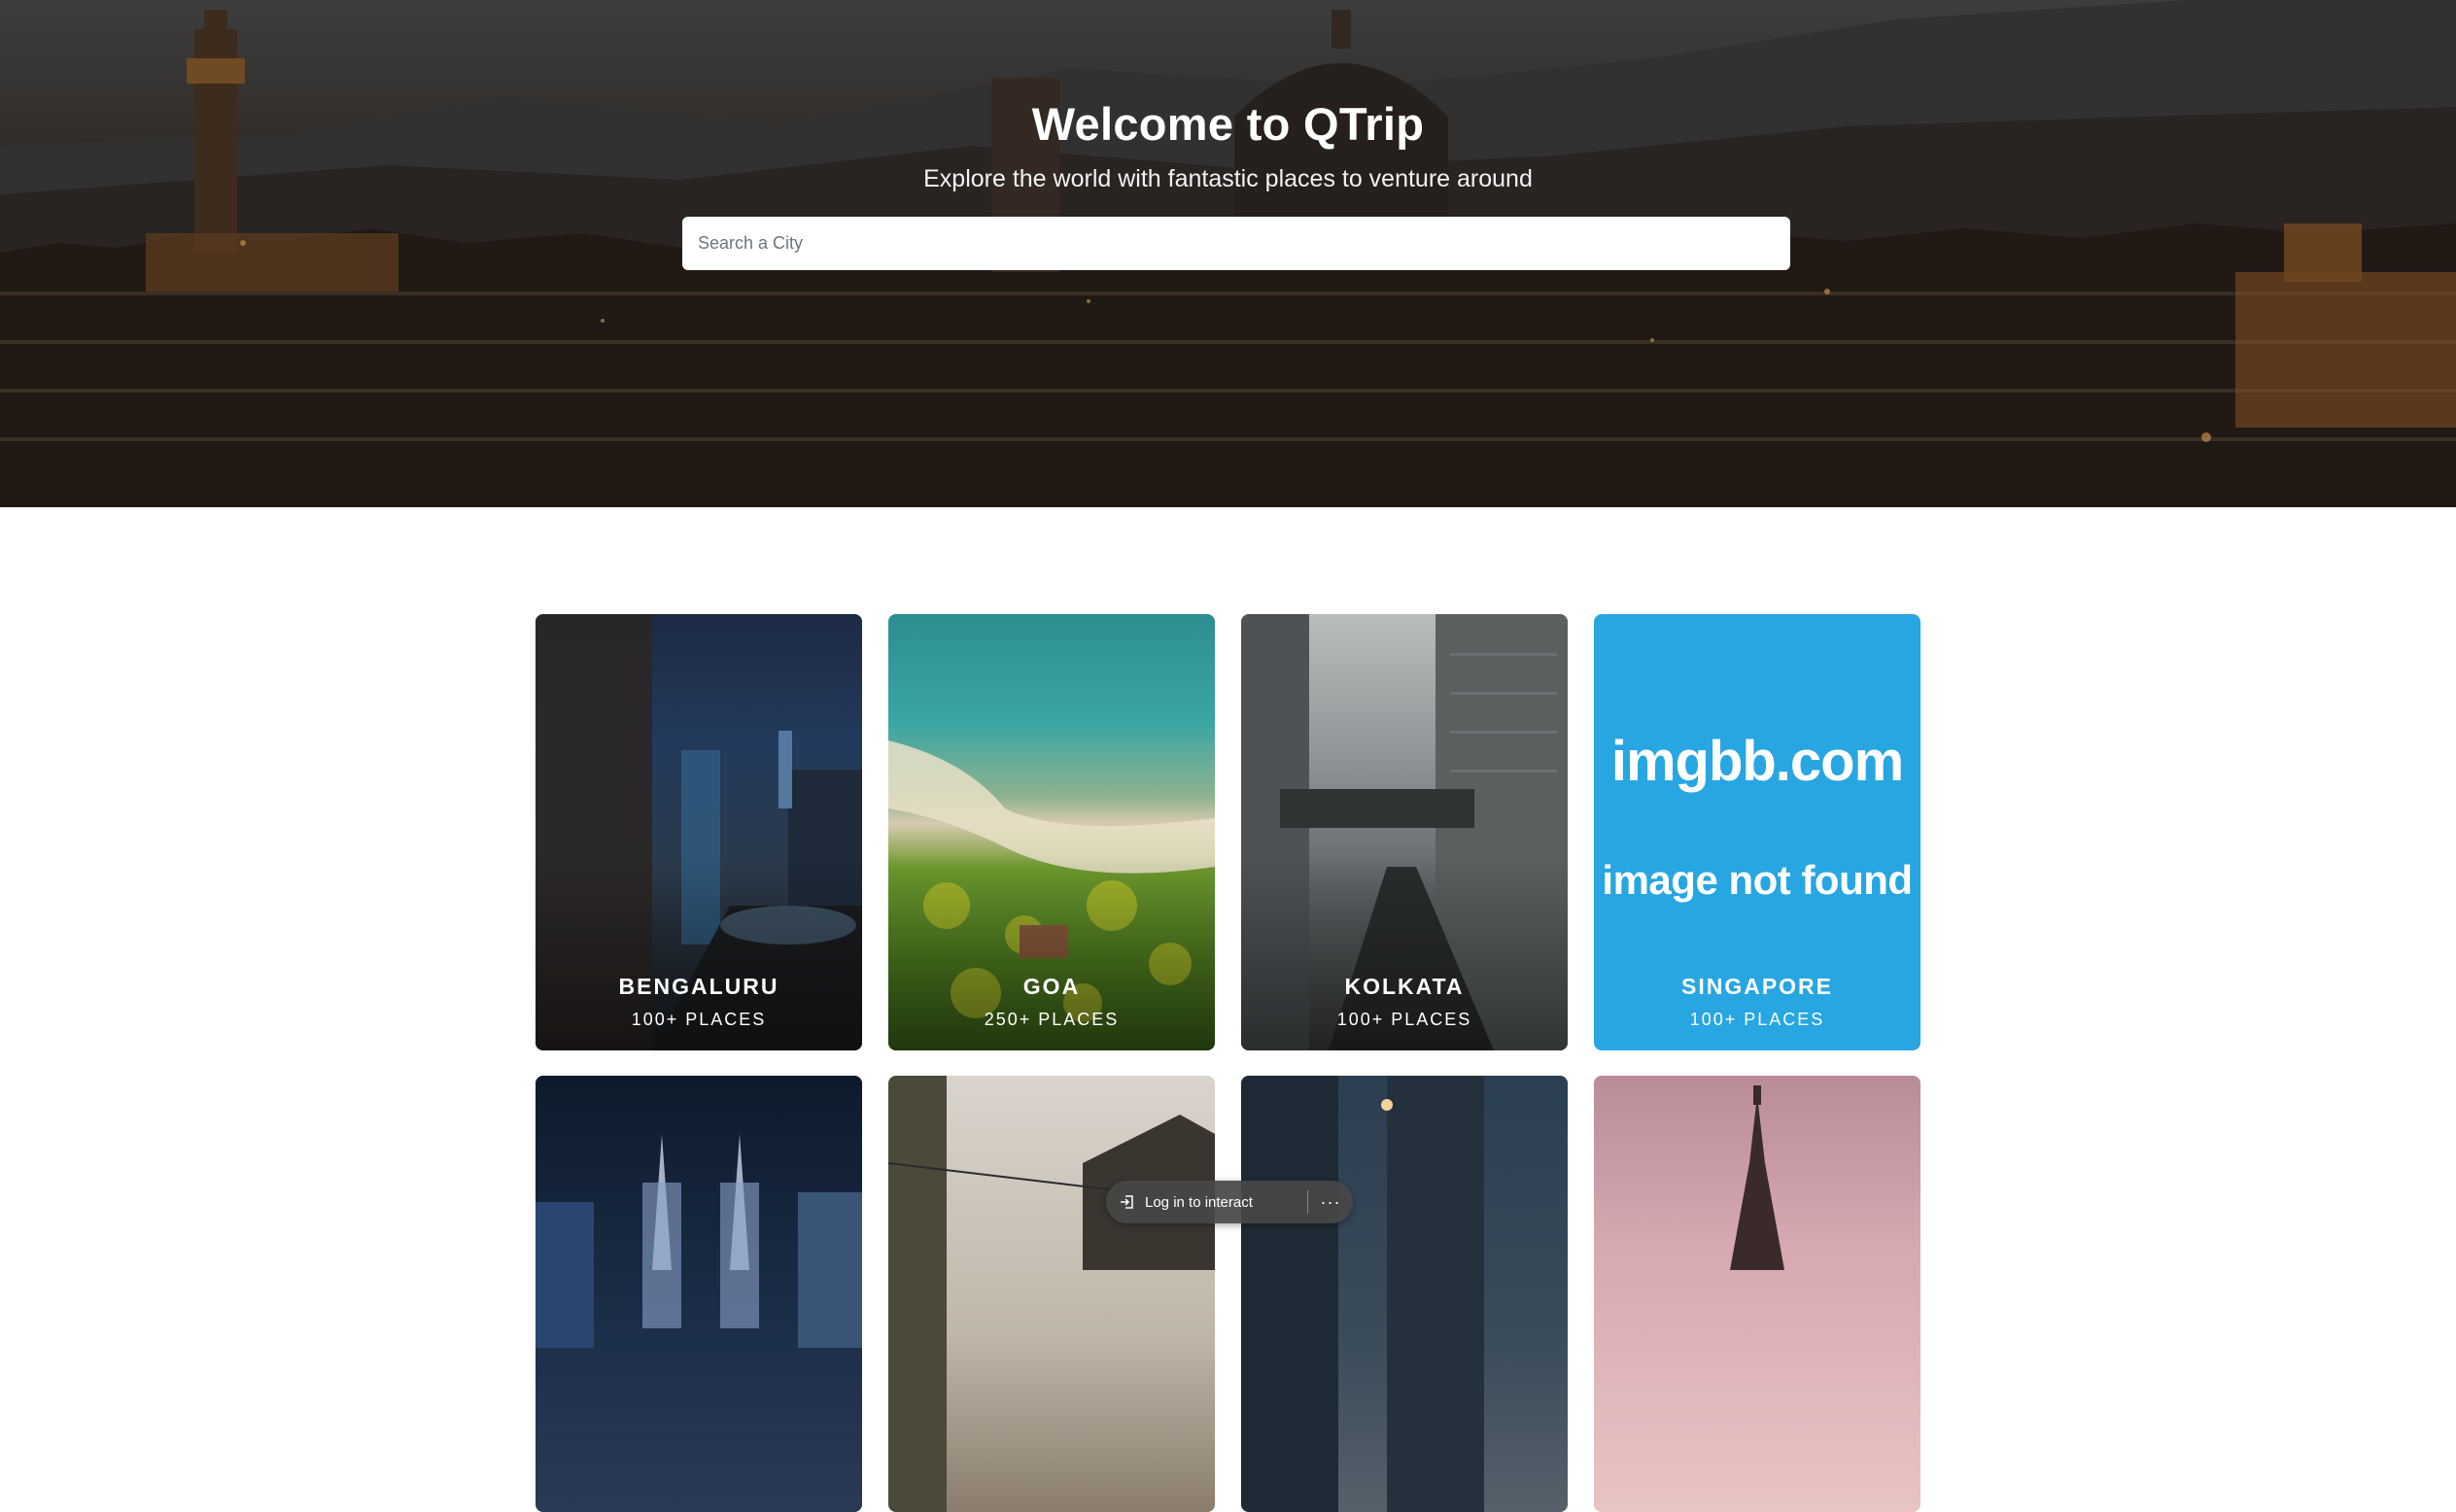 Image resolution: width=2456 pixels, height=1512 pixels. What do you see at coordinates (1757, 761) in the screenshot?
I see `image-placeholder-text: imgbb.com` at bounding box center [1757, 761].